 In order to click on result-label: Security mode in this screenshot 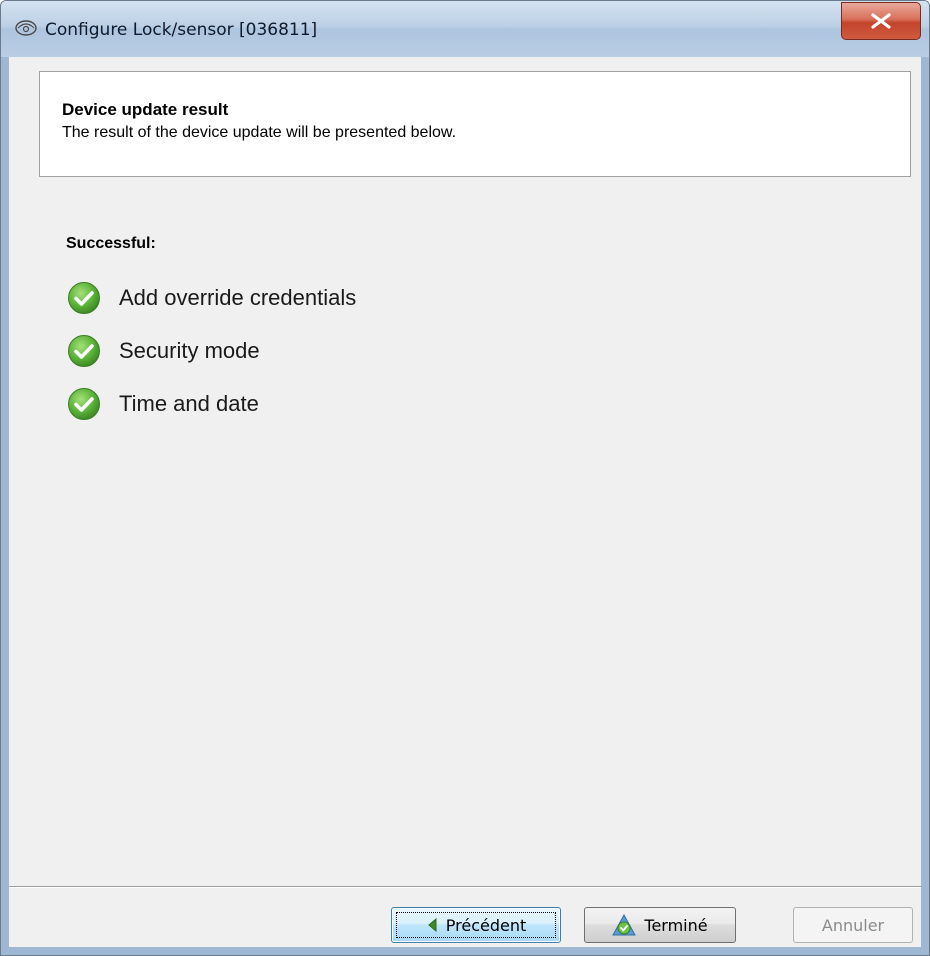, I will do `click(189, 350)`.